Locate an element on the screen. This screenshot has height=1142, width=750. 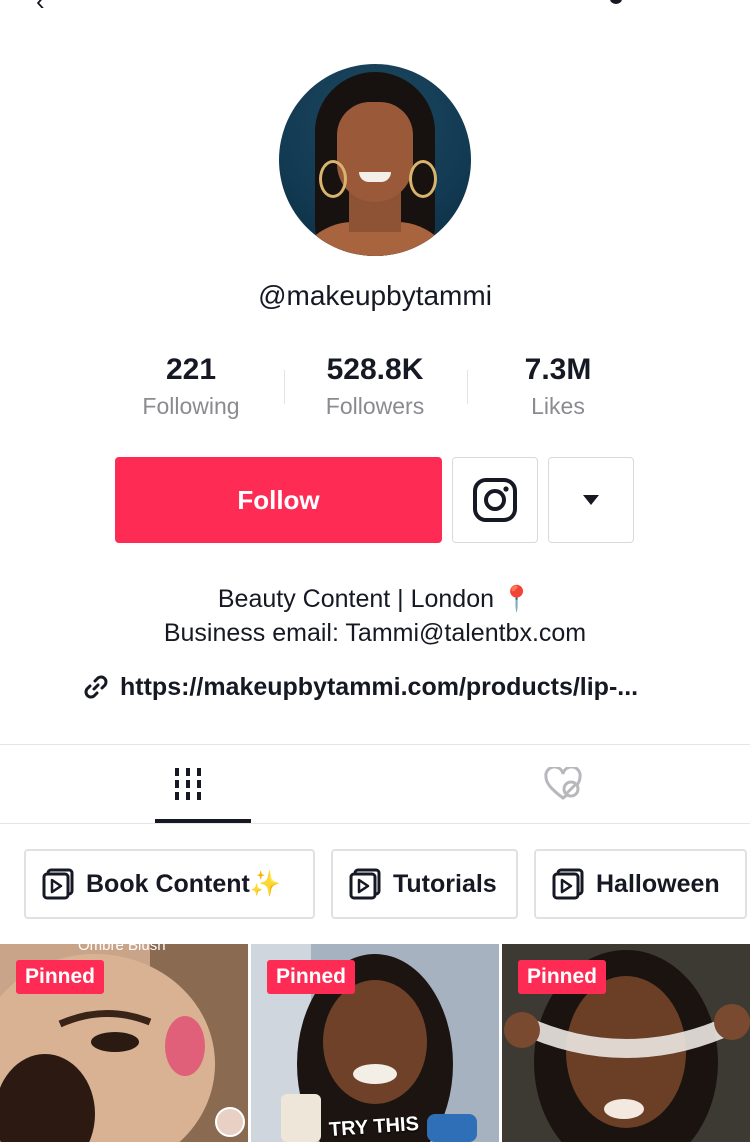
bio-line: Beauty Content | London 📍 is located at coordinates (375, 599).